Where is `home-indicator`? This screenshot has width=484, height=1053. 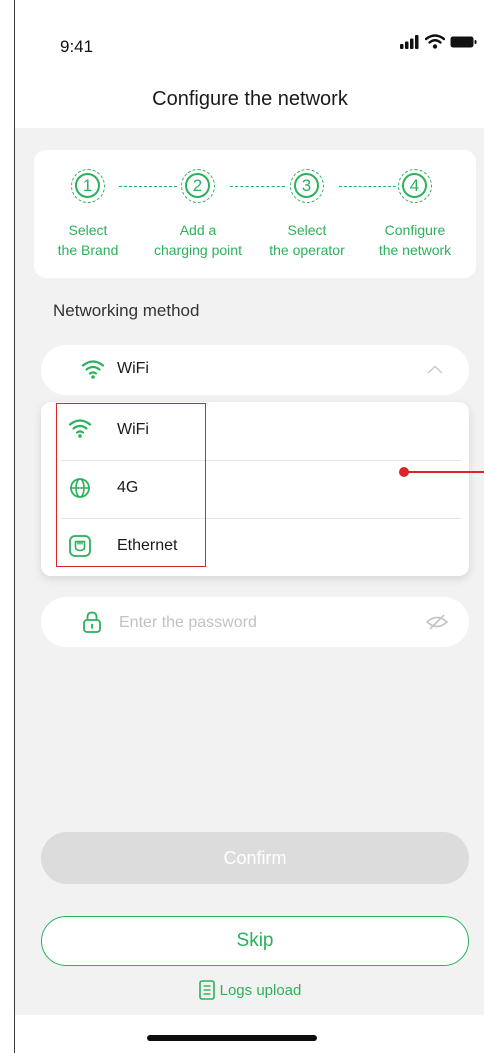 home-indicator is located at coordinates (232, 1038).